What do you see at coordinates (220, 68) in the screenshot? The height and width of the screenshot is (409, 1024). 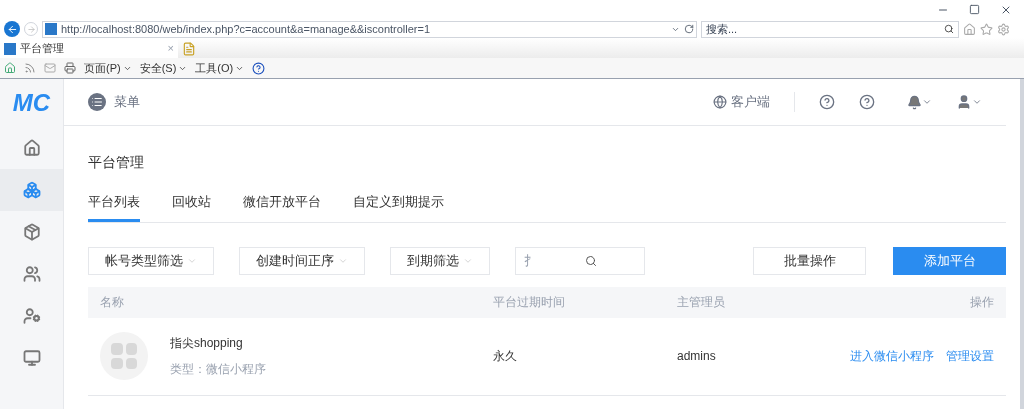 I see `toolbar-menu: 工具(O)` at bounding box center [220, 68].